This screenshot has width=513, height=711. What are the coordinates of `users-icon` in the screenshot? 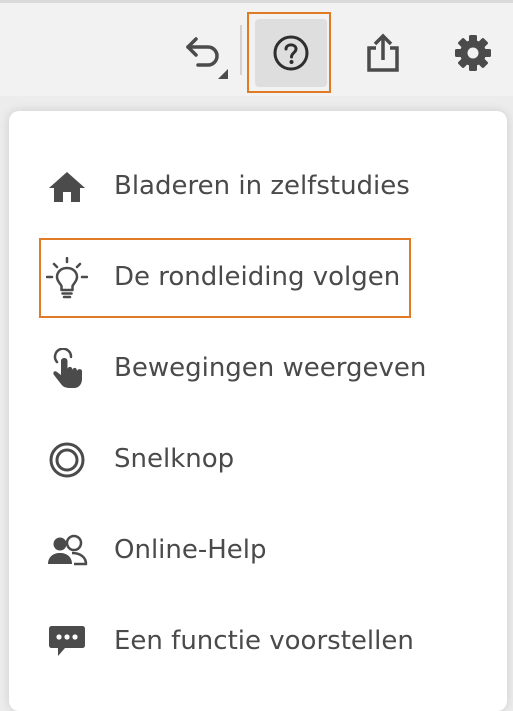 It's located at (67, 551).